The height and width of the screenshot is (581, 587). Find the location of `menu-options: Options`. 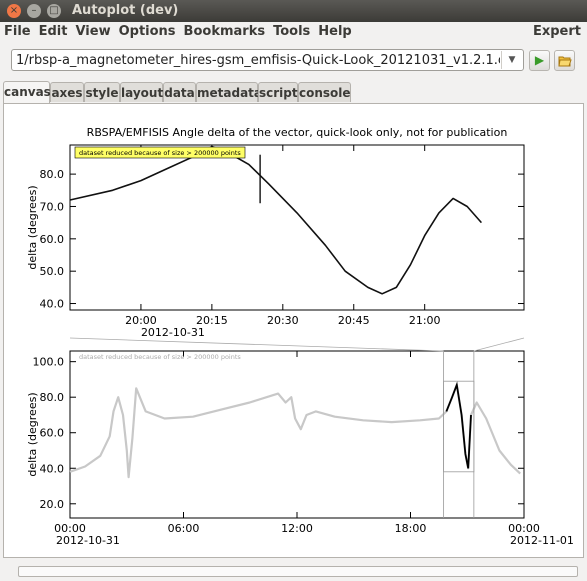

menu-options: Options is located at coordinates (147, 30).